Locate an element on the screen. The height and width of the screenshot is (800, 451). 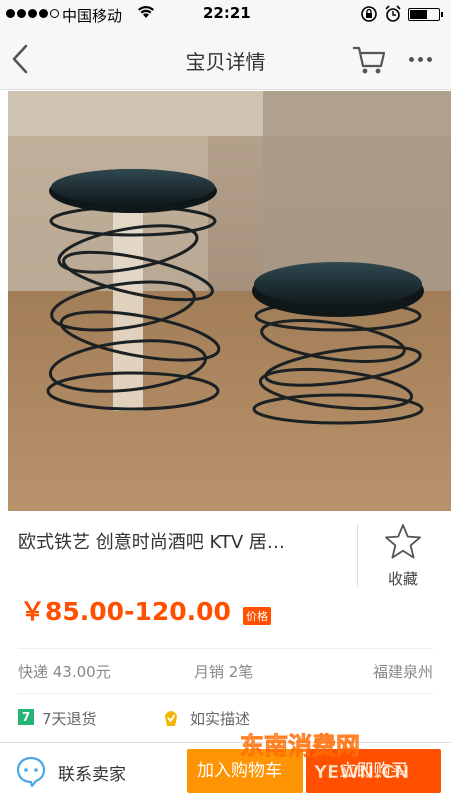
star-icon is located at coordinates (403, 541).